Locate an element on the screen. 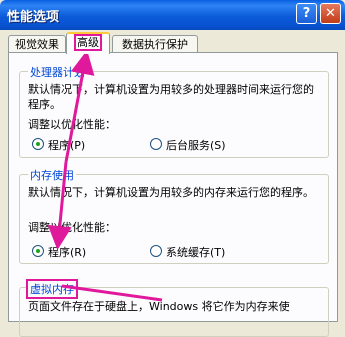 The width and height of the screenshot is (345, 337). close-icon: ✕ is located at coordinates (330, 13).